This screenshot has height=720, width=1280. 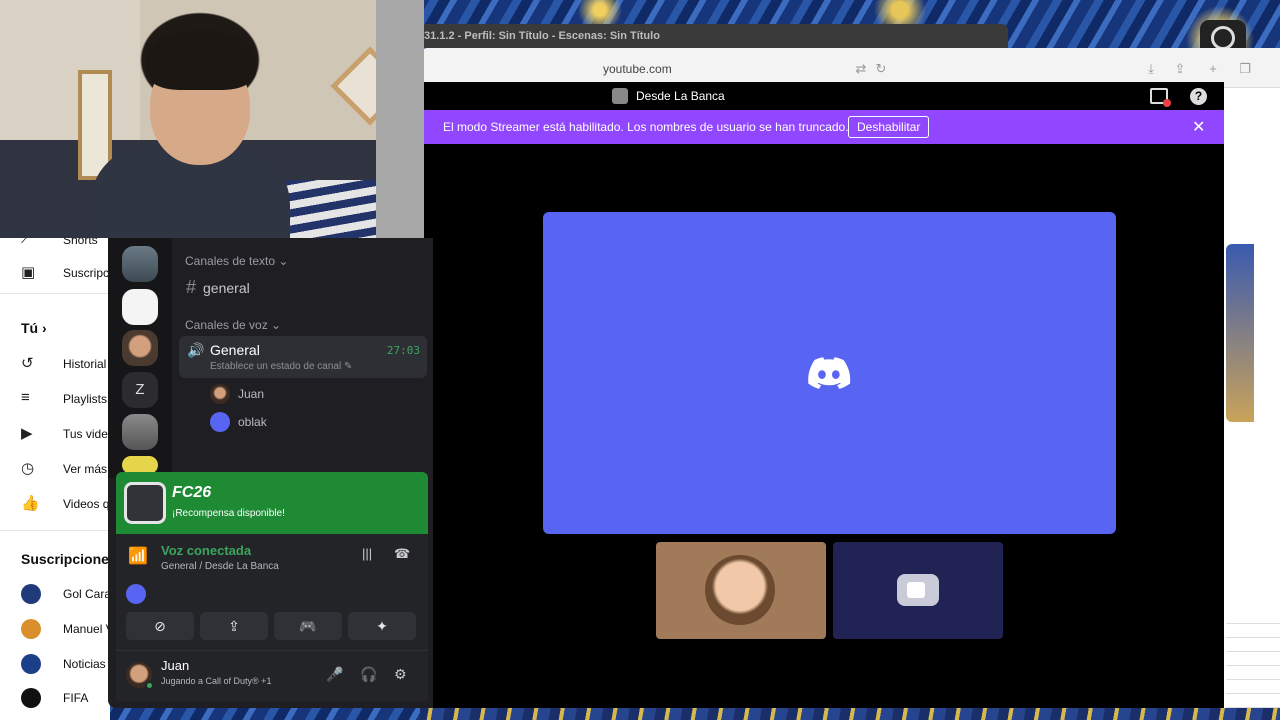 I want to click on share-icon: ⇪, so click(x=1180, y=69).